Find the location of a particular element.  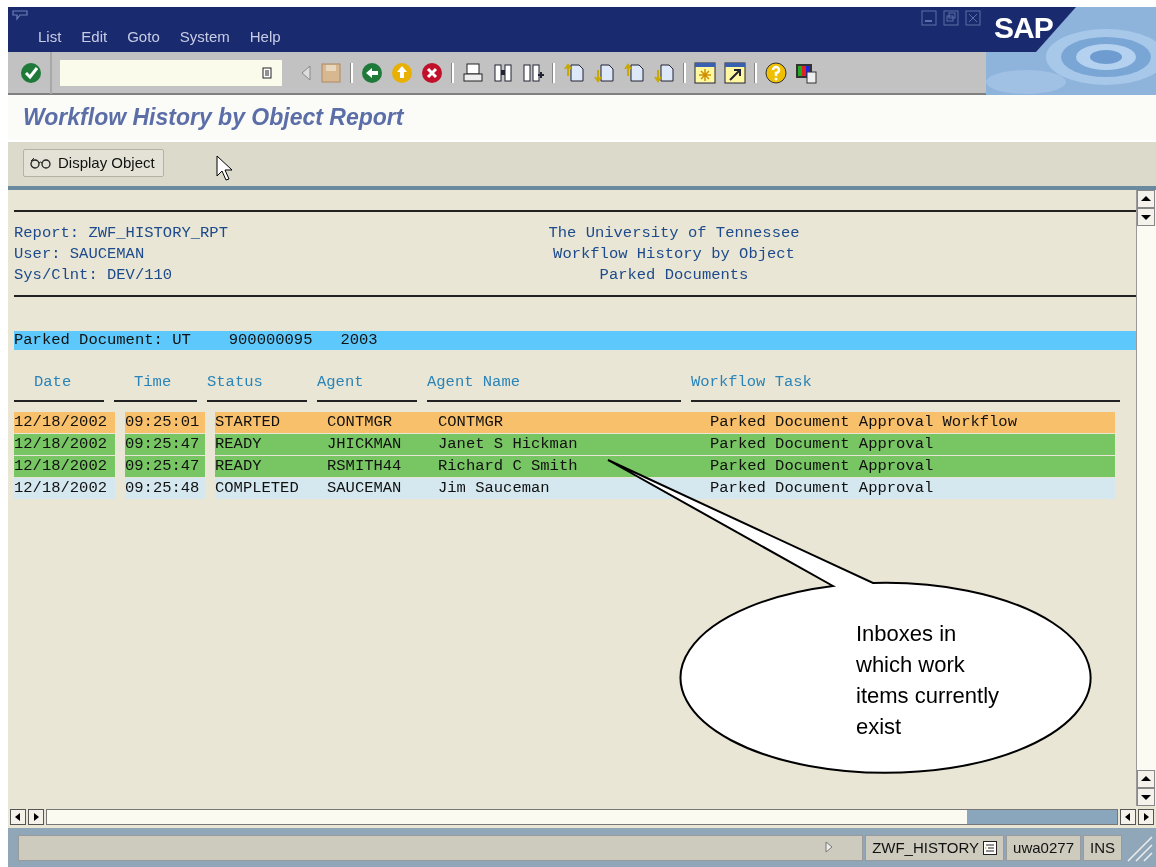

minimize-icon is located at coordinates (929, 18).